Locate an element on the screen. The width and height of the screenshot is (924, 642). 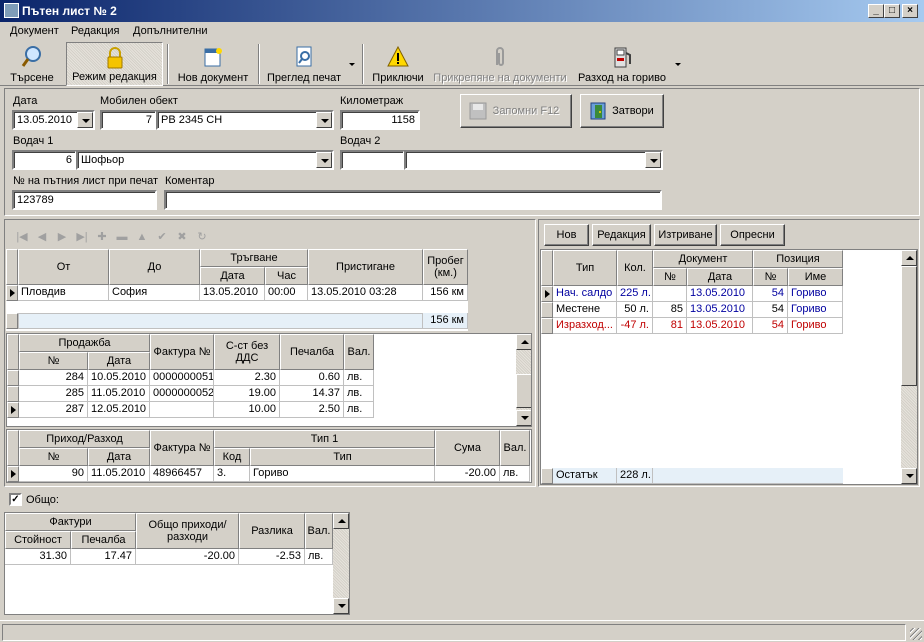
fuel-row-pos-no: 54 is located at coordinates (770, 326).